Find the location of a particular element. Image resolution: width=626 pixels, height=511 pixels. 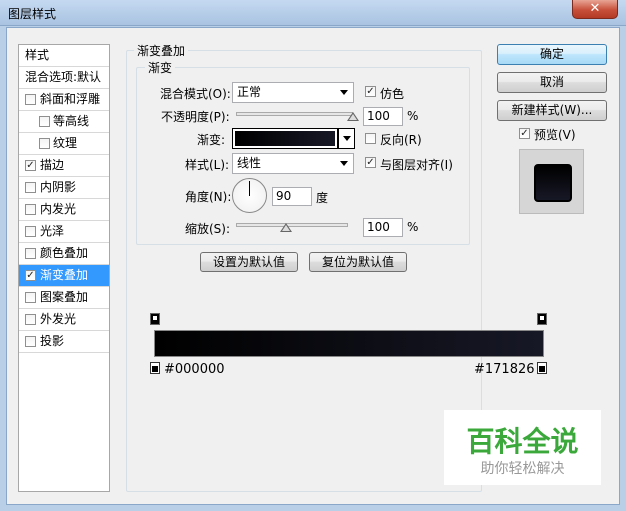

watermark-title: 百科全说 is located at coordinates (522, 441).